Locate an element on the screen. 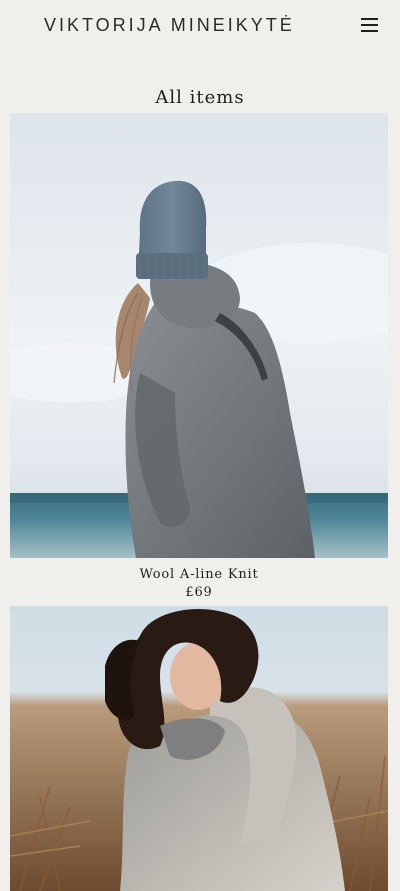 The width and height of the screenshot is (400, 891). page-title: All items is located at coordinates (200, 97).